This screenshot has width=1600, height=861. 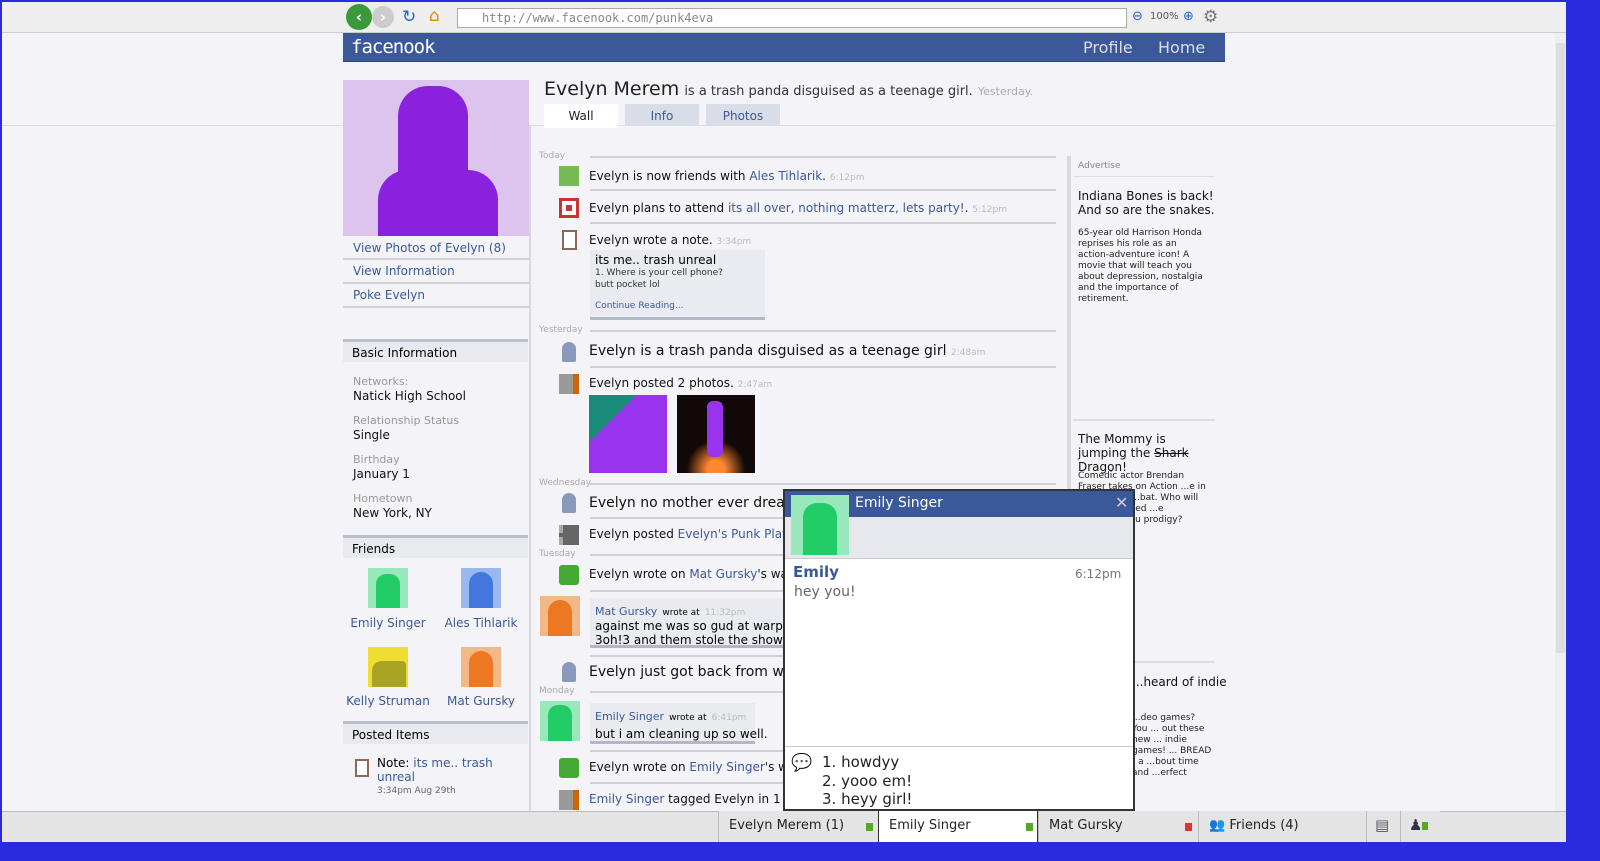 I want to click on nav-profile: Profile, so click(x=1108, y=47).